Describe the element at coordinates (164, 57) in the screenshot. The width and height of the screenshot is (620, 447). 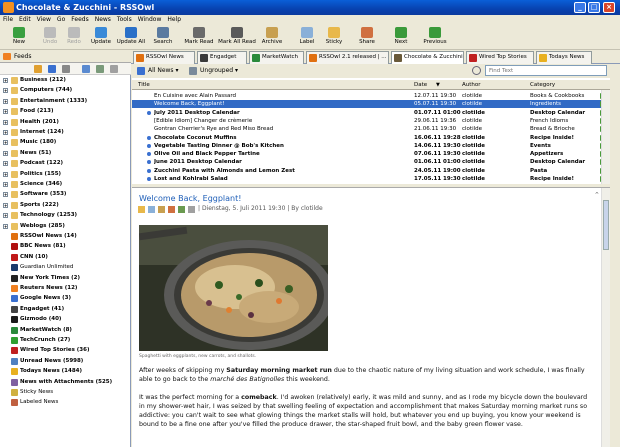
I see `tab-rssowl-news: RSSOwl News` at that location.